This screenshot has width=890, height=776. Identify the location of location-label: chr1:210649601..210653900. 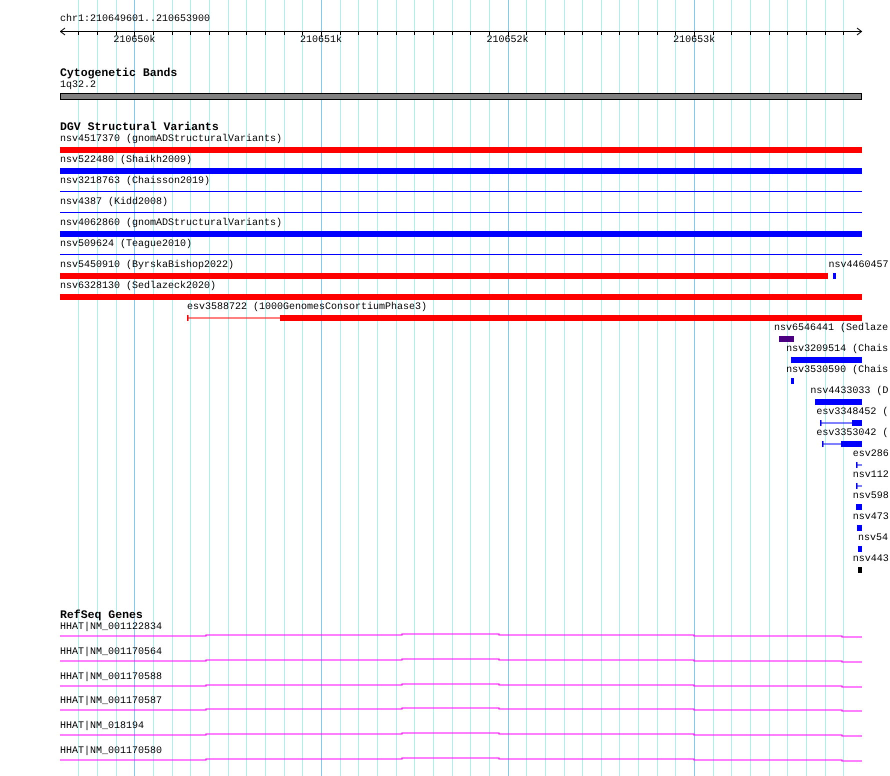
(135, 20).